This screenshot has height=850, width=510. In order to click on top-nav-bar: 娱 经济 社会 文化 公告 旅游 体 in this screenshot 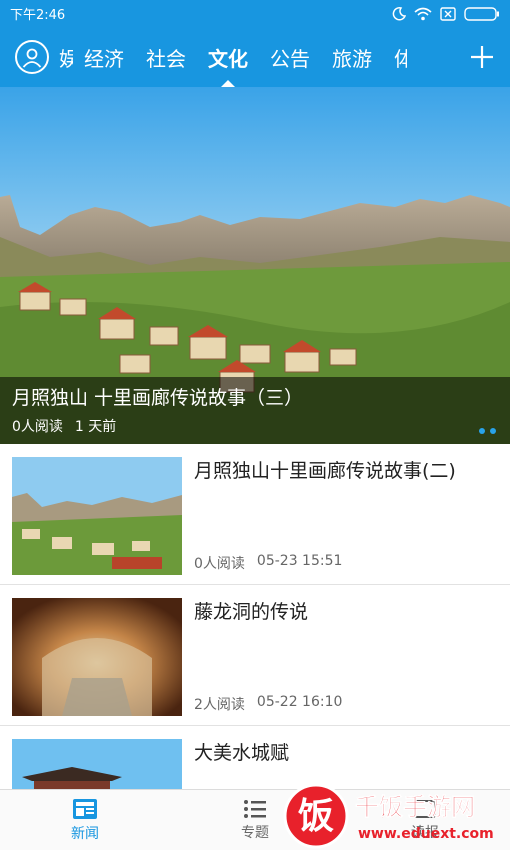, I will do `click(255, 57)`.